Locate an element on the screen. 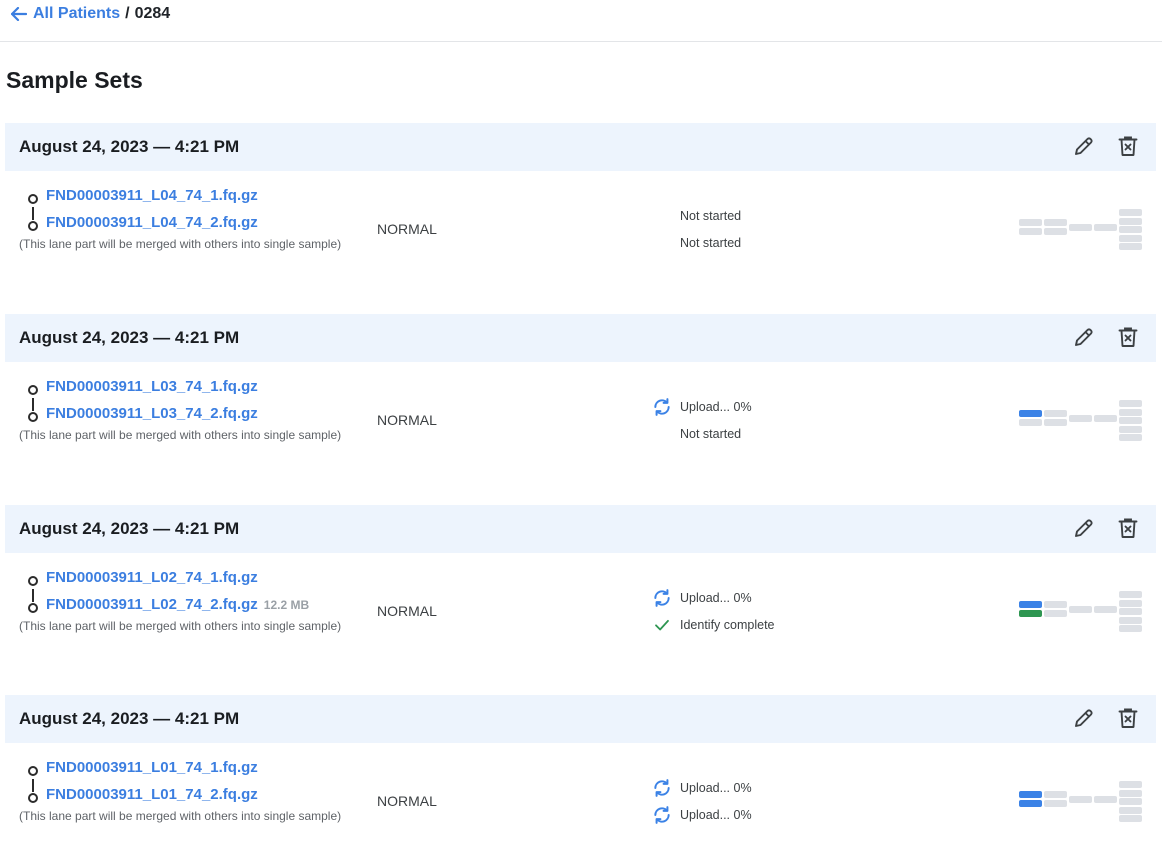  breadcrumb: All Patients / 0284 is located at coordinates (90, 14).